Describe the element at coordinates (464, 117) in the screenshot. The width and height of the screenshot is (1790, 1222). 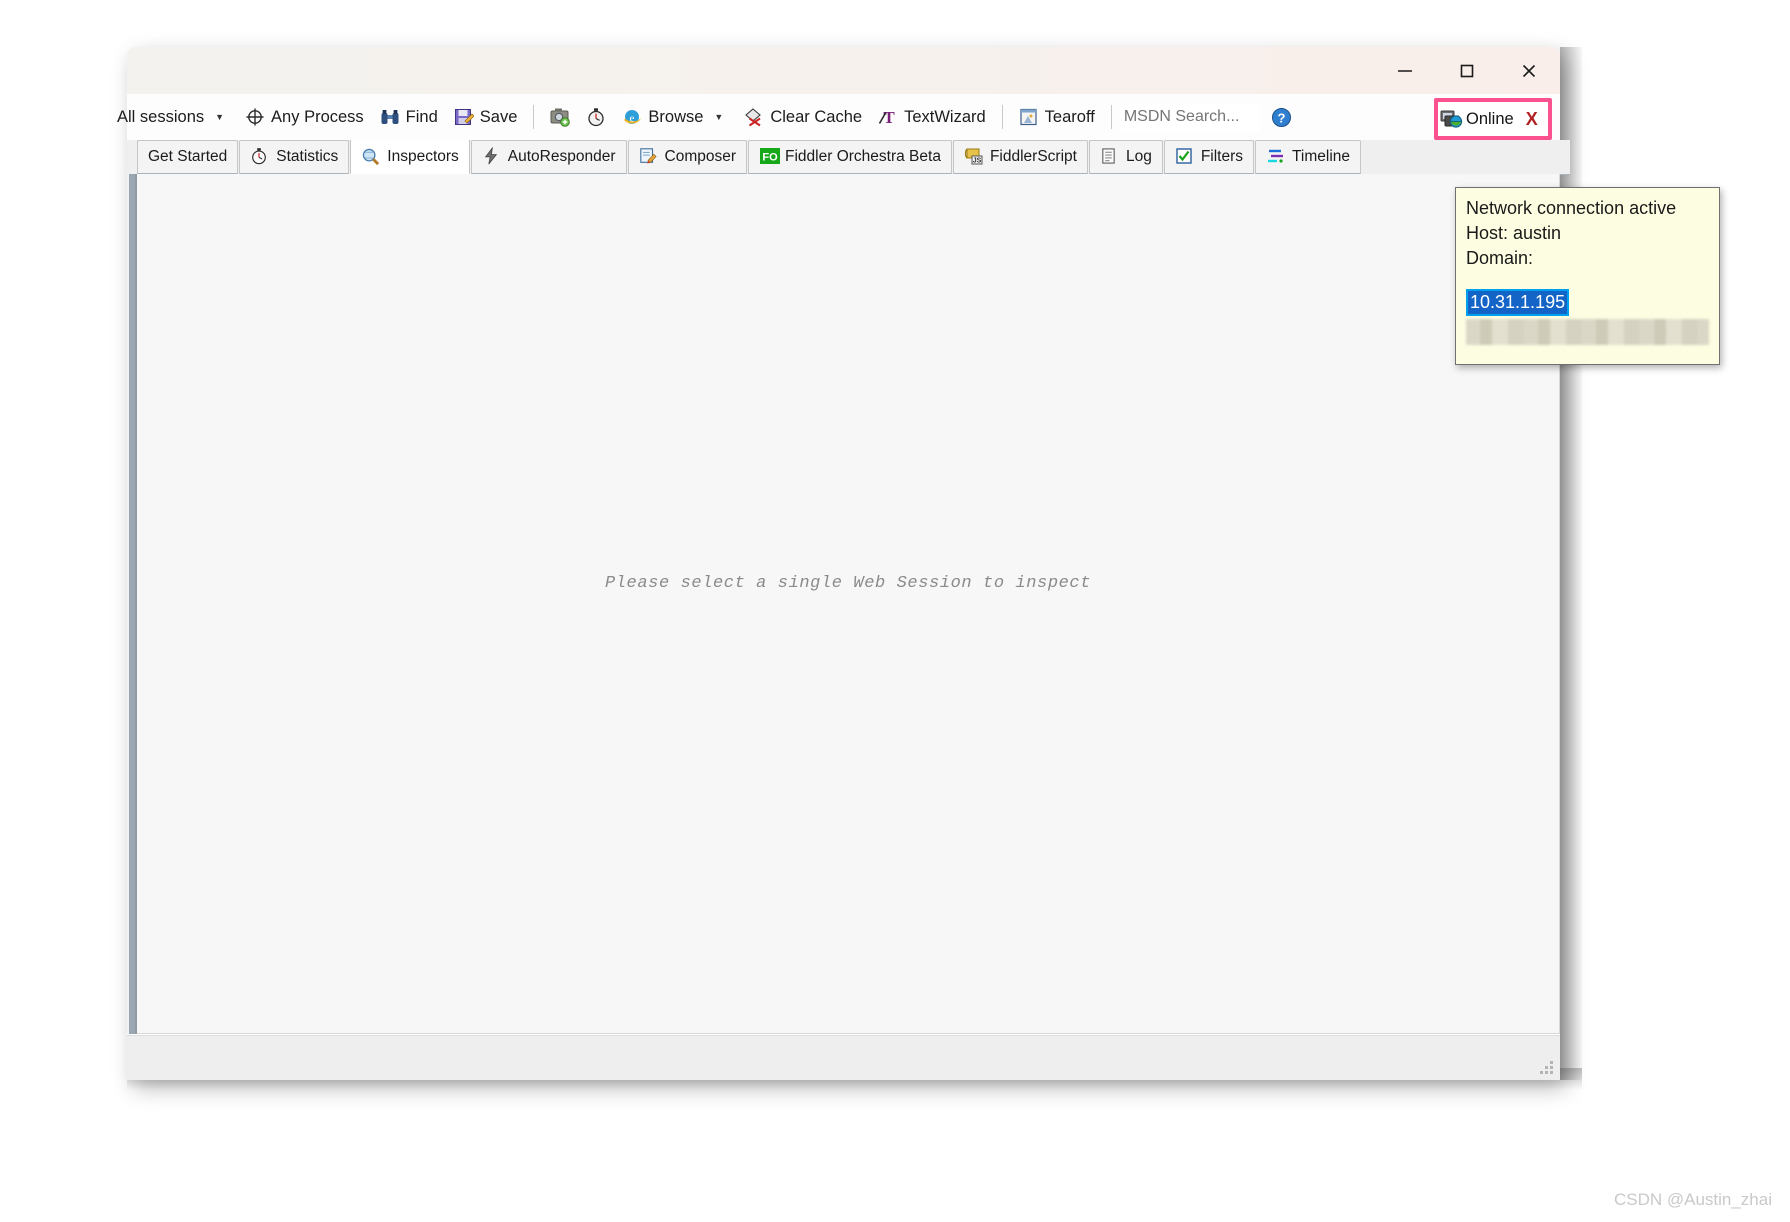
I see `save-icon` at that location.